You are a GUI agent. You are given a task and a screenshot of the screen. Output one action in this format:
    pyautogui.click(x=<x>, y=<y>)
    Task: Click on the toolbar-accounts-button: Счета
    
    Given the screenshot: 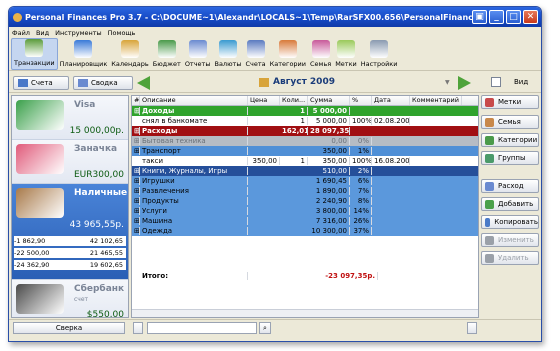 What is the action you would take?
    pyautogui.click(x=255, y=55)
    